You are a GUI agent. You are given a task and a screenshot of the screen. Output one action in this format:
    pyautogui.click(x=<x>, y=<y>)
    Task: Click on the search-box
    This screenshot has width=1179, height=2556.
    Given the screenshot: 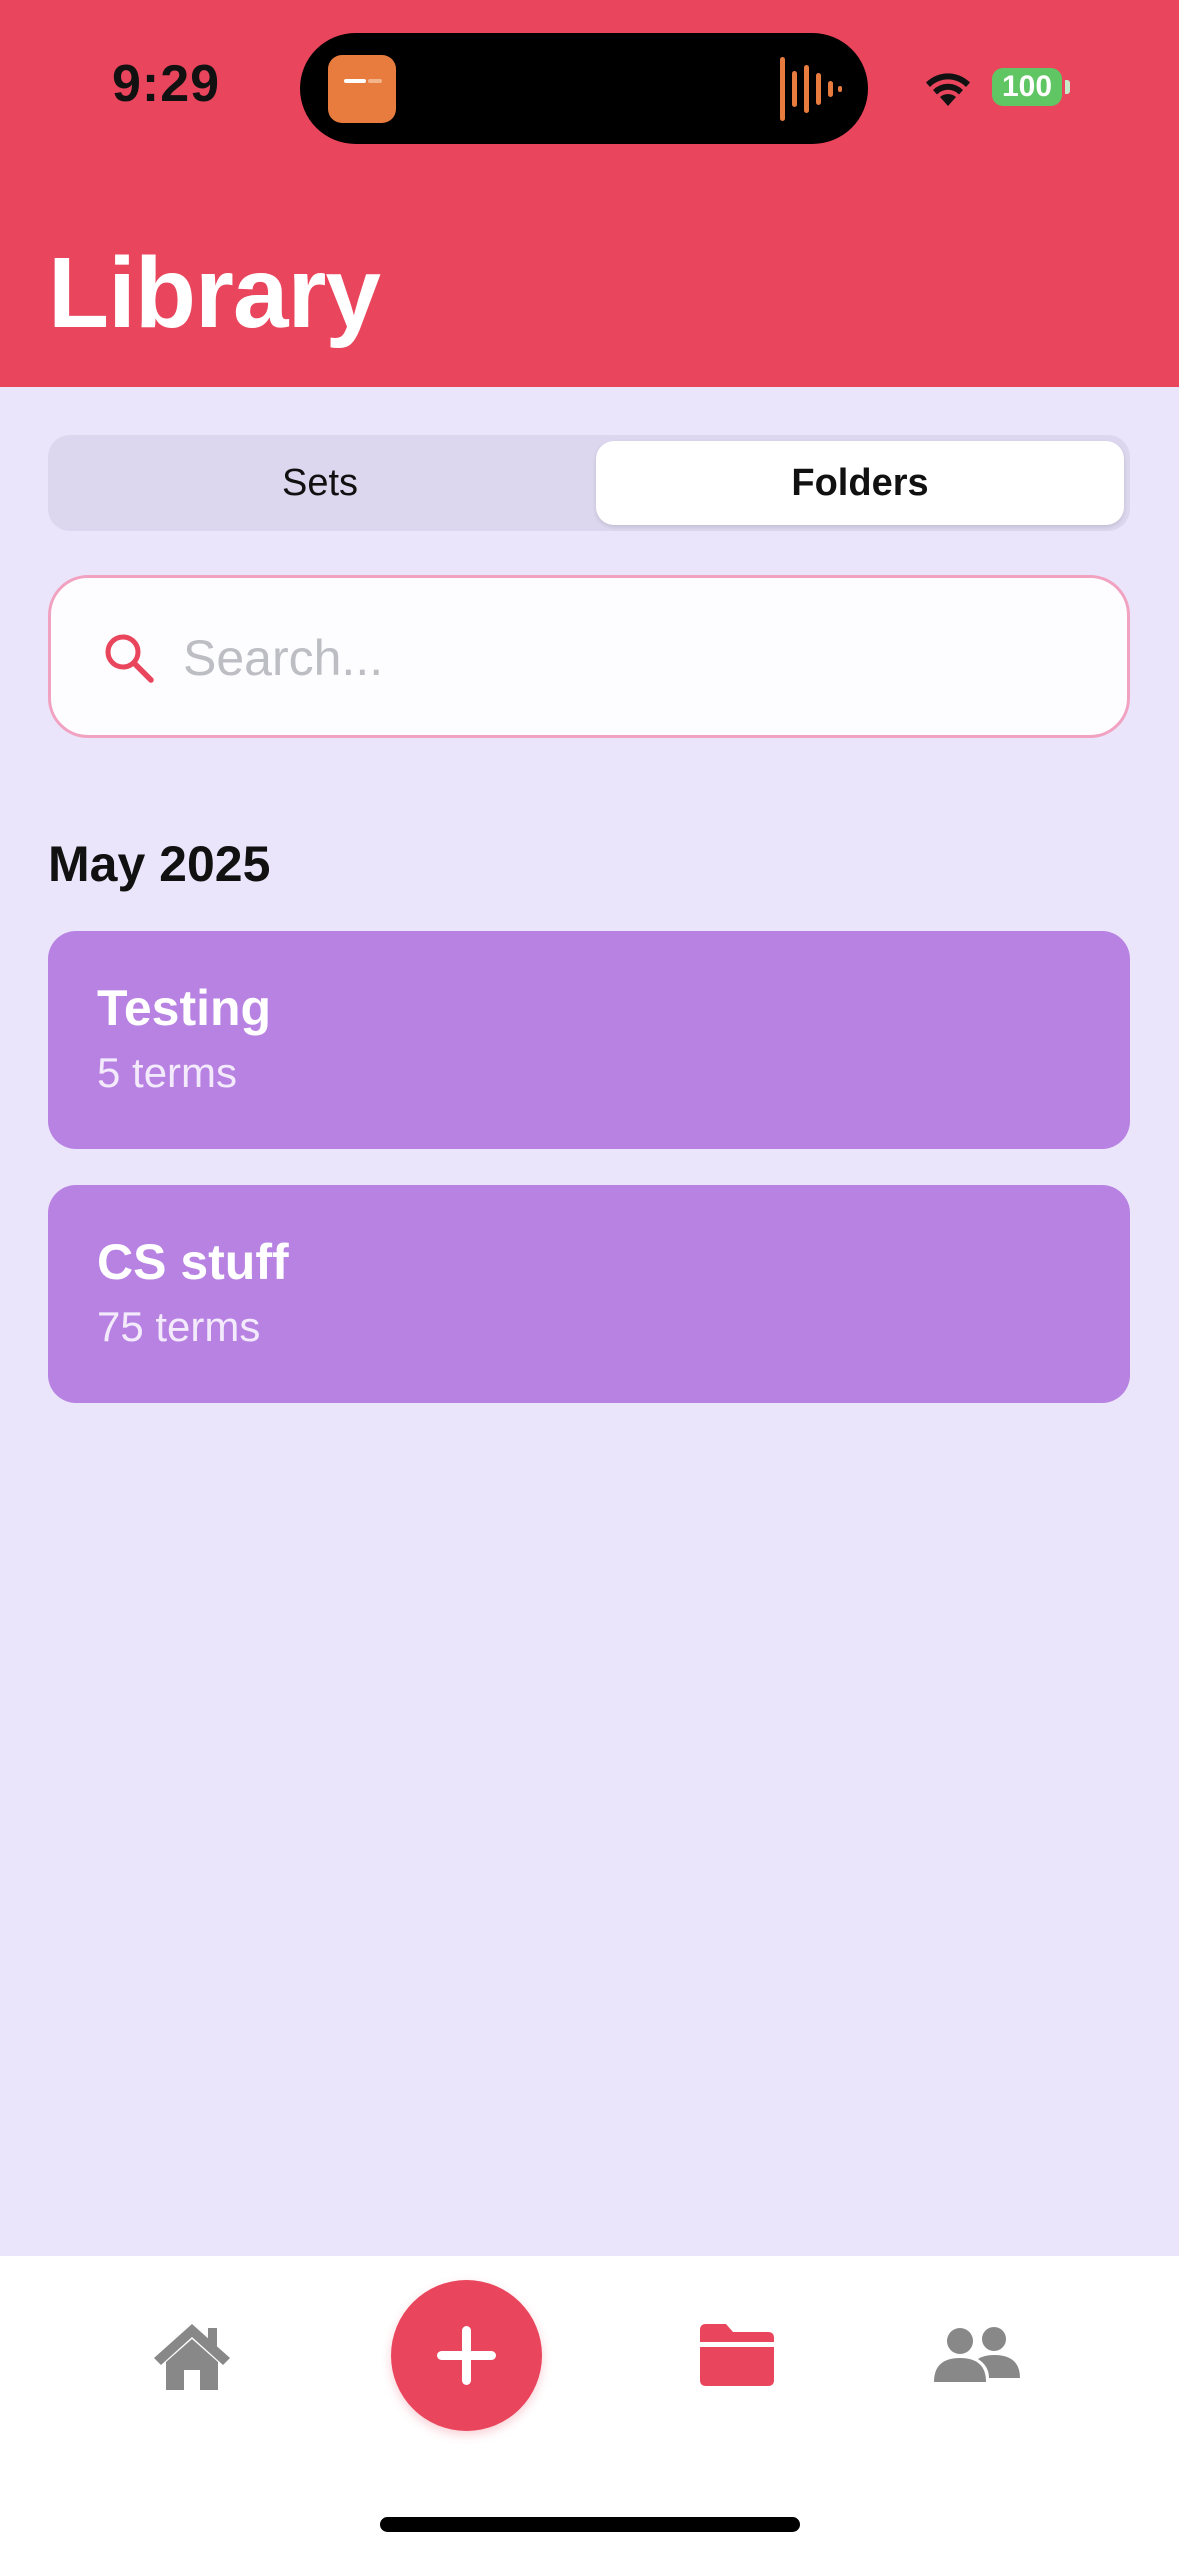 What is the action you would take?
    pyautogui.click(x=589, y=656)
    